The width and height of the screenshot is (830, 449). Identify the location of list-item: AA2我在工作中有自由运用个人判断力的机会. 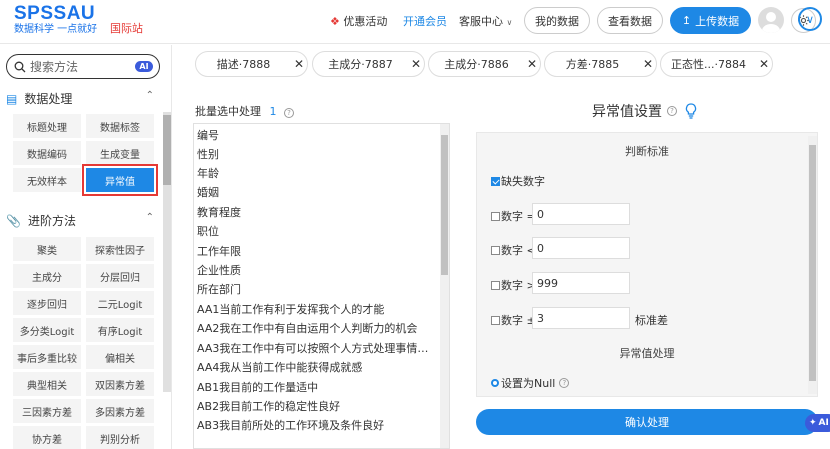
(314, 329).